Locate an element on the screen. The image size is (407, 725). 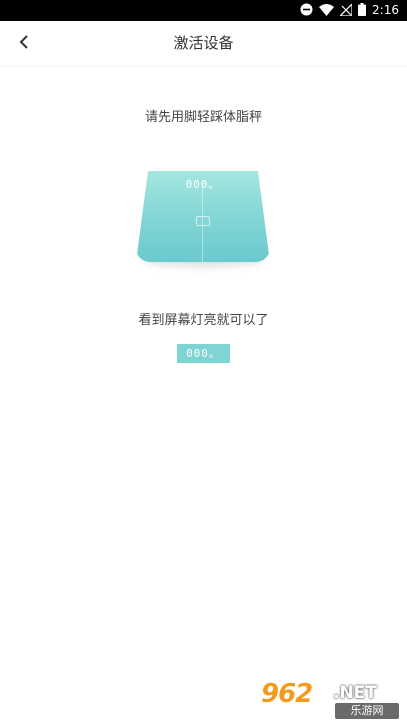
header-bar: 激活设备 is located at coordinates (203, 43).